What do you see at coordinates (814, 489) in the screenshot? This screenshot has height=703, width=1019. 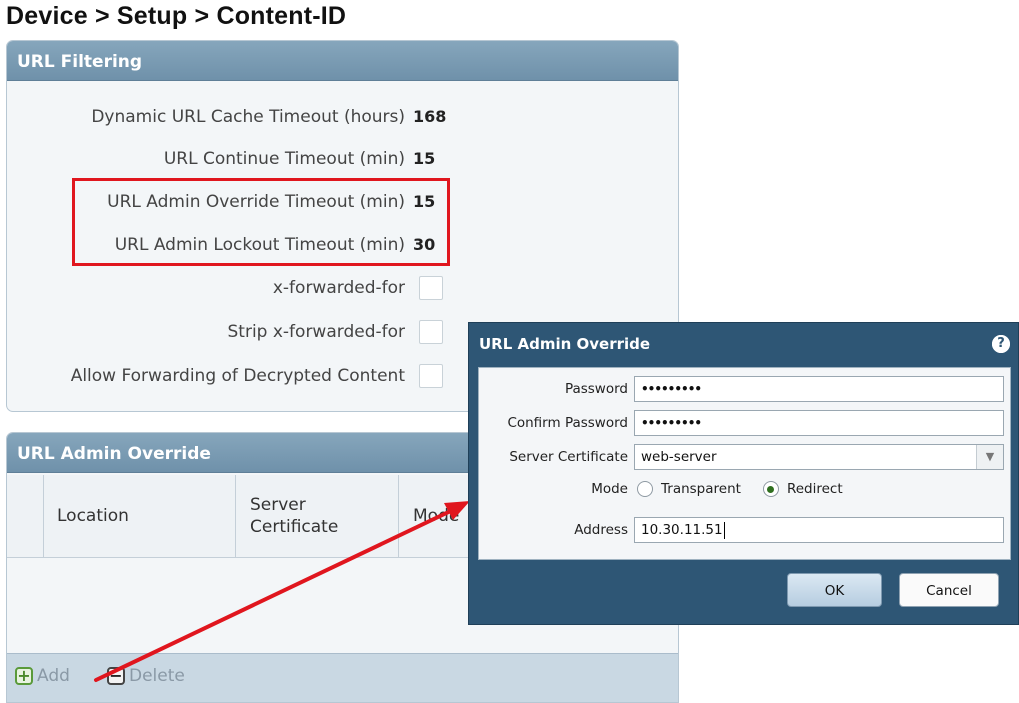 I see `redirect-label: Redirect` at bounding box center [814, 489].